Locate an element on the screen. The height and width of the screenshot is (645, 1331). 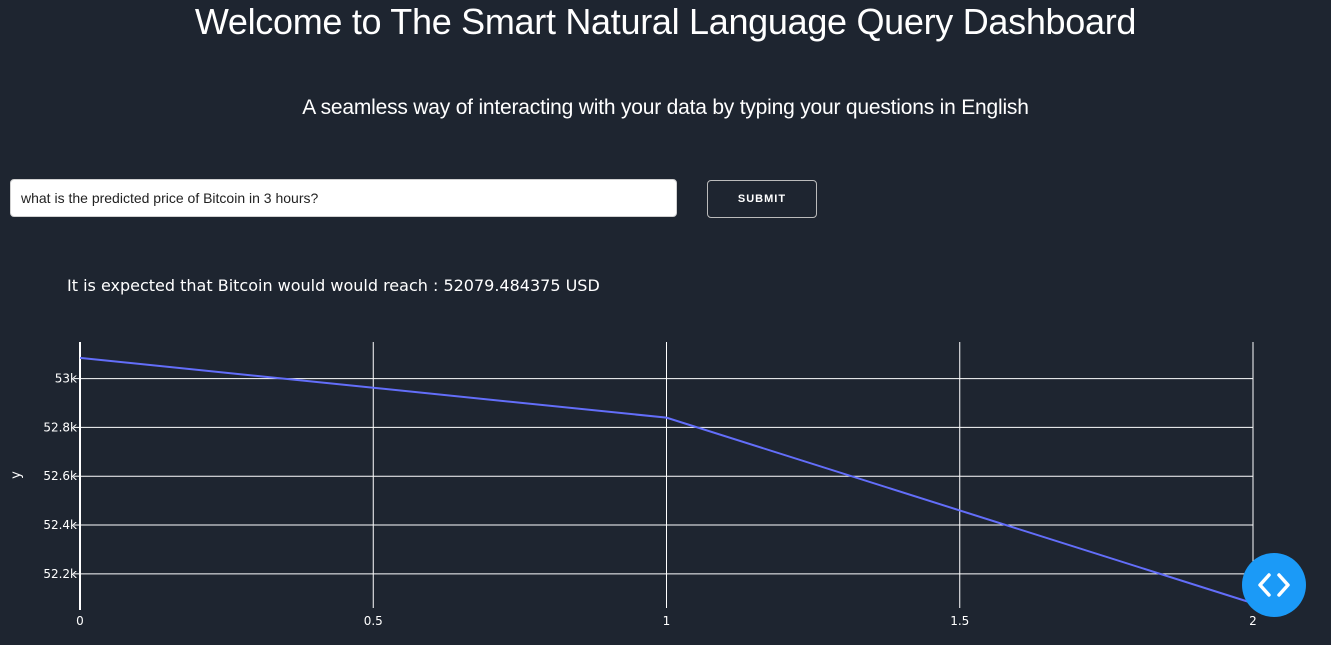
x-tick-label: 1.5 is located at coordinates (959, 621).